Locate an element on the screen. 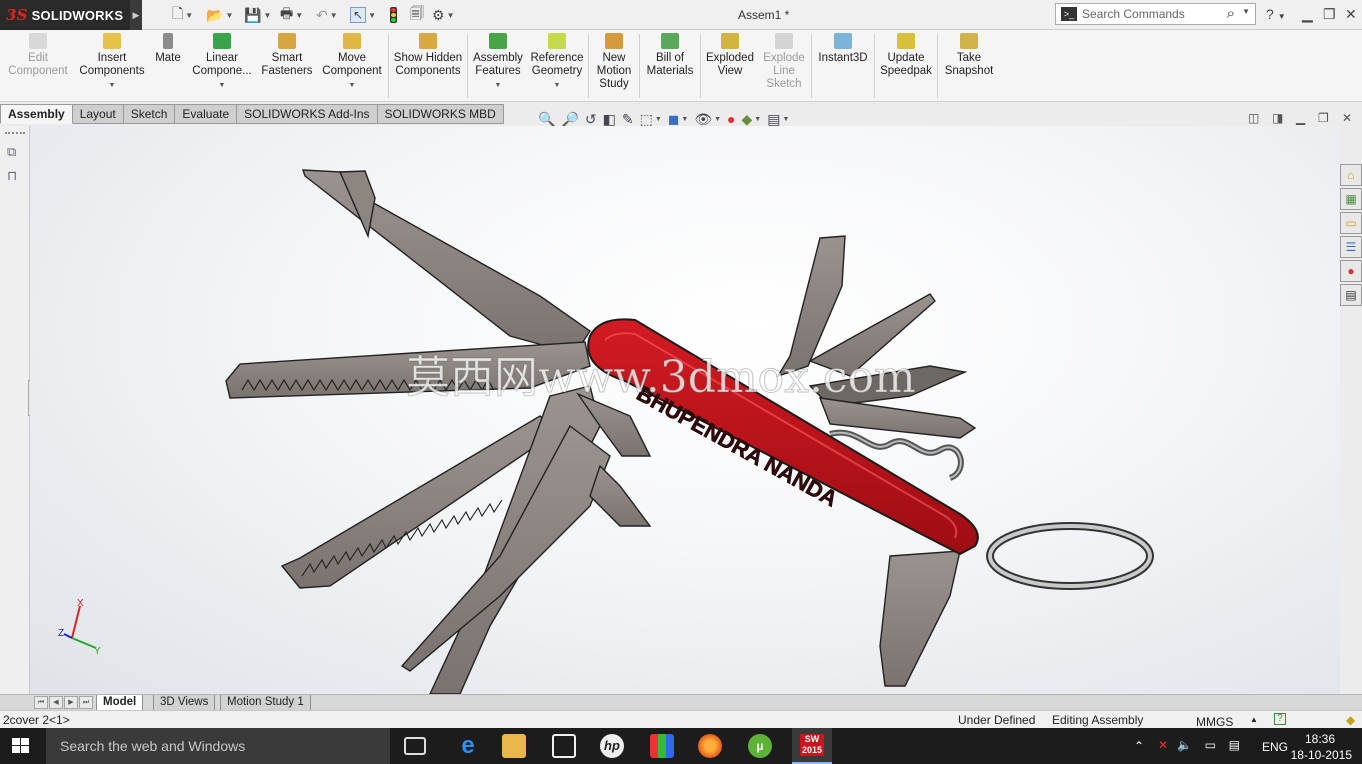 The height and width of the screenshot is (764, 1362). tile-vertical-icon: ◨ is located at coordinates (1277, 118).